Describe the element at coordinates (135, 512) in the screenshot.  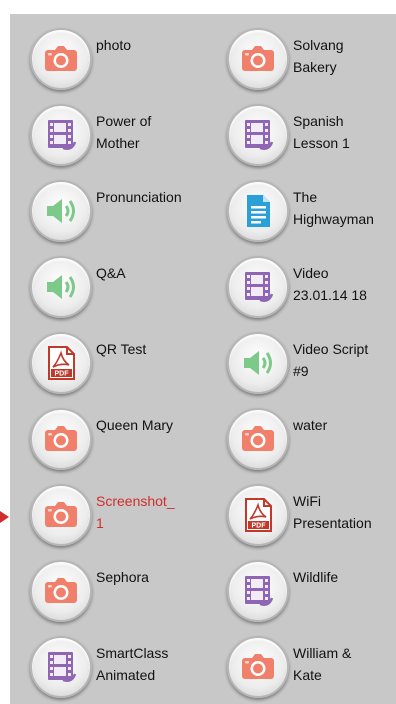
I see `file-item-label: Screenshot_ 1` at that location.